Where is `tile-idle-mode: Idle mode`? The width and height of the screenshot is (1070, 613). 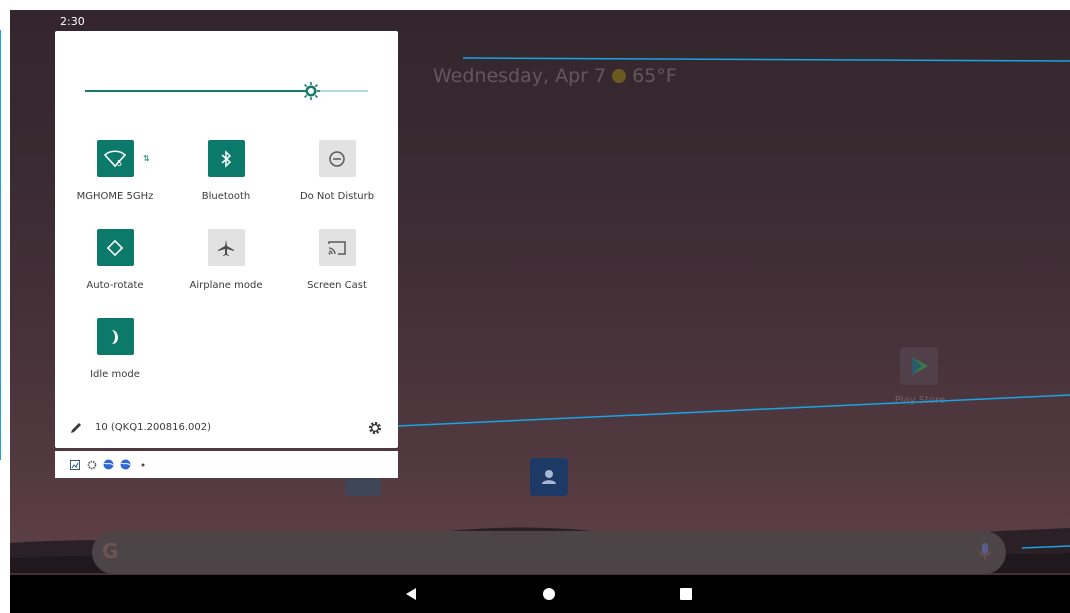
tile-idle-mode: Idle mode is located at coordinates (115, 349).